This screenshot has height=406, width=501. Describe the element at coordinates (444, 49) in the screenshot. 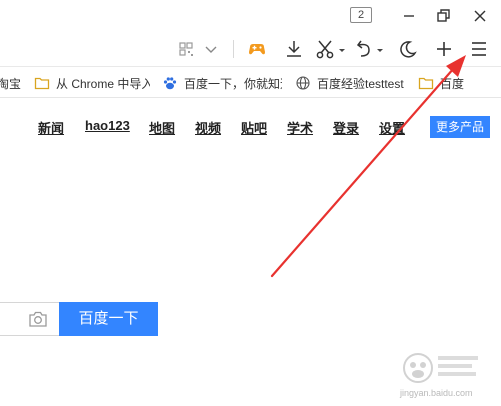

I see `plus-icon` at that location.